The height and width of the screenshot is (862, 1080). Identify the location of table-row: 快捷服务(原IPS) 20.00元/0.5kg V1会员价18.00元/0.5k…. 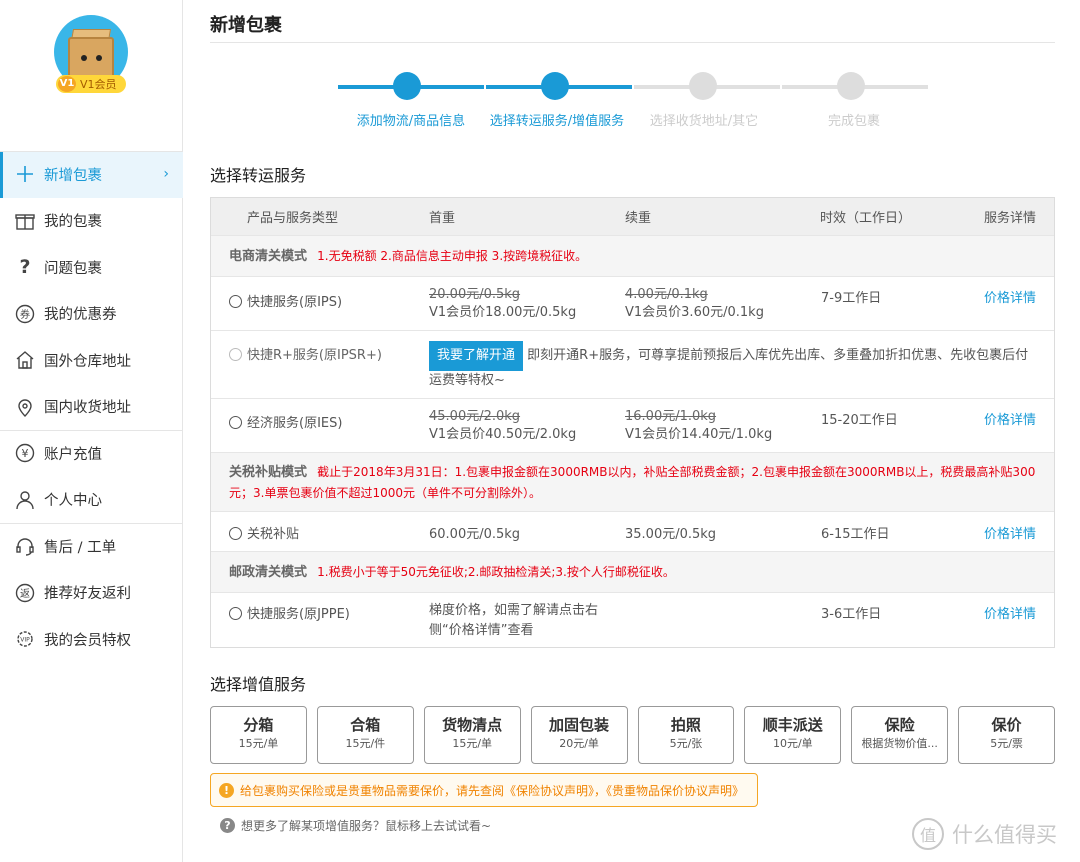
(632, 303).